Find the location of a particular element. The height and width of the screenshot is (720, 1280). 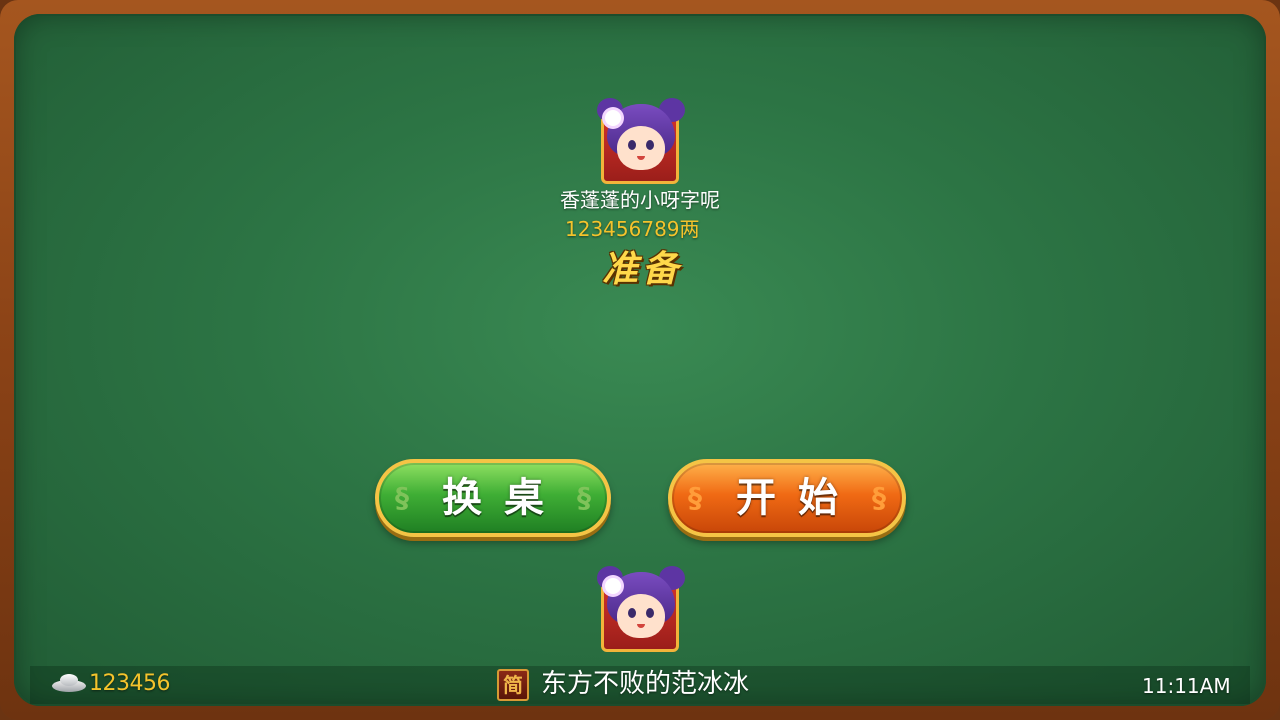

clock: 11:11AM is located at coordinates (1186, 686).